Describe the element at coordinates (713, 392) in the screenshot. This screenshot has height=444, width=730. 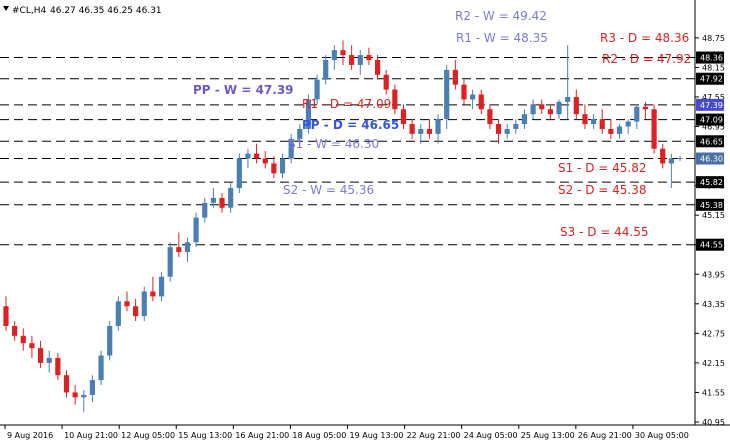
I see `y-tick-label: 41.55` at that location.